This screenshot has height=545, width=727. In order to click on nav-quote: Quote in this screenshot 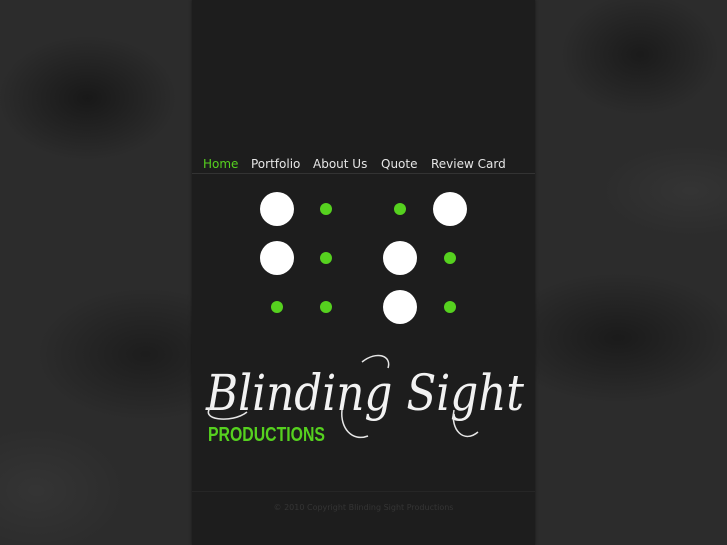, I will do `click(399, 164)`.